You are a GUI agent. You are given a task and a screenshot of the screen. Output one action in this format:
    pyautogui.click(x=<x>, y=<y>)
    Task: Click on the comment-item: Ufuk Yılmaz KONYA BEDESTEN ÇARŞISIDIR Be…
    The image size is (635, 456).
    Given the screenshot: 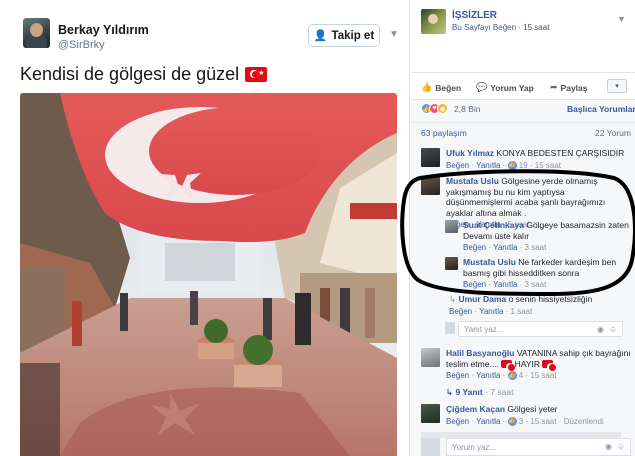 What is the action you would take?
    pyautogui.click(x=526, y=161)
    